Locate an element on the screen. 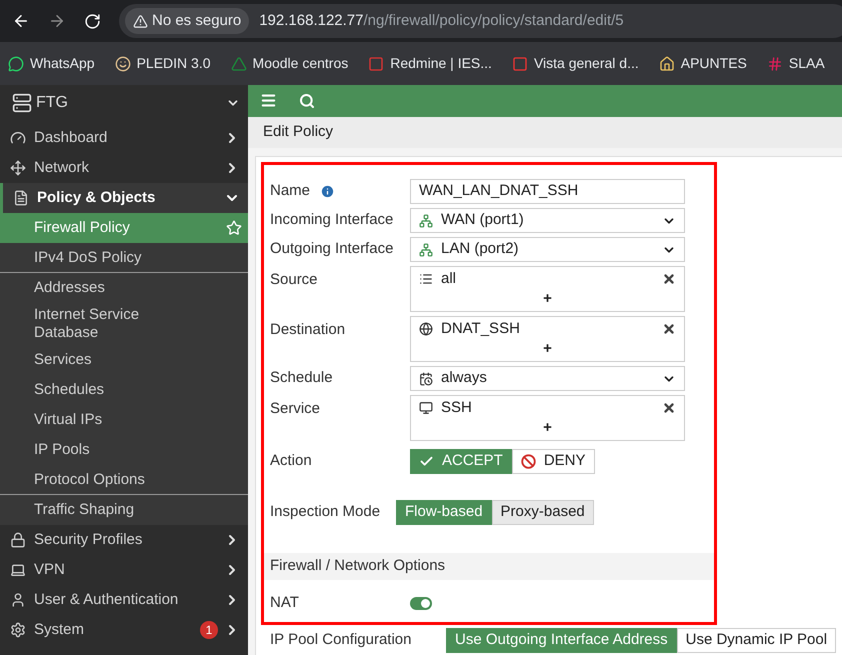  multi-select: all + is located at coordinates (547, 289).